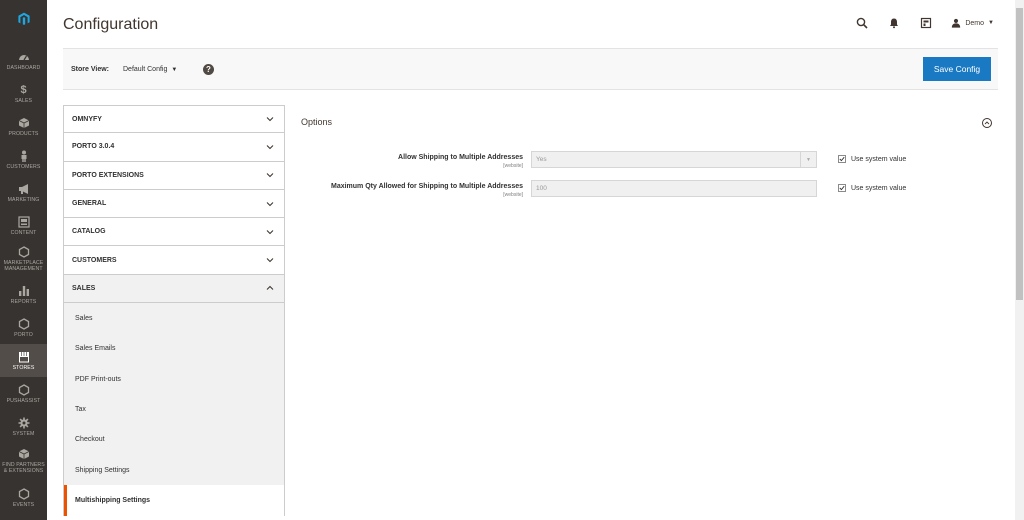 The image size is (1024, 520). I want to click on nav-item-reports: REPORTS, so click(23, 294).